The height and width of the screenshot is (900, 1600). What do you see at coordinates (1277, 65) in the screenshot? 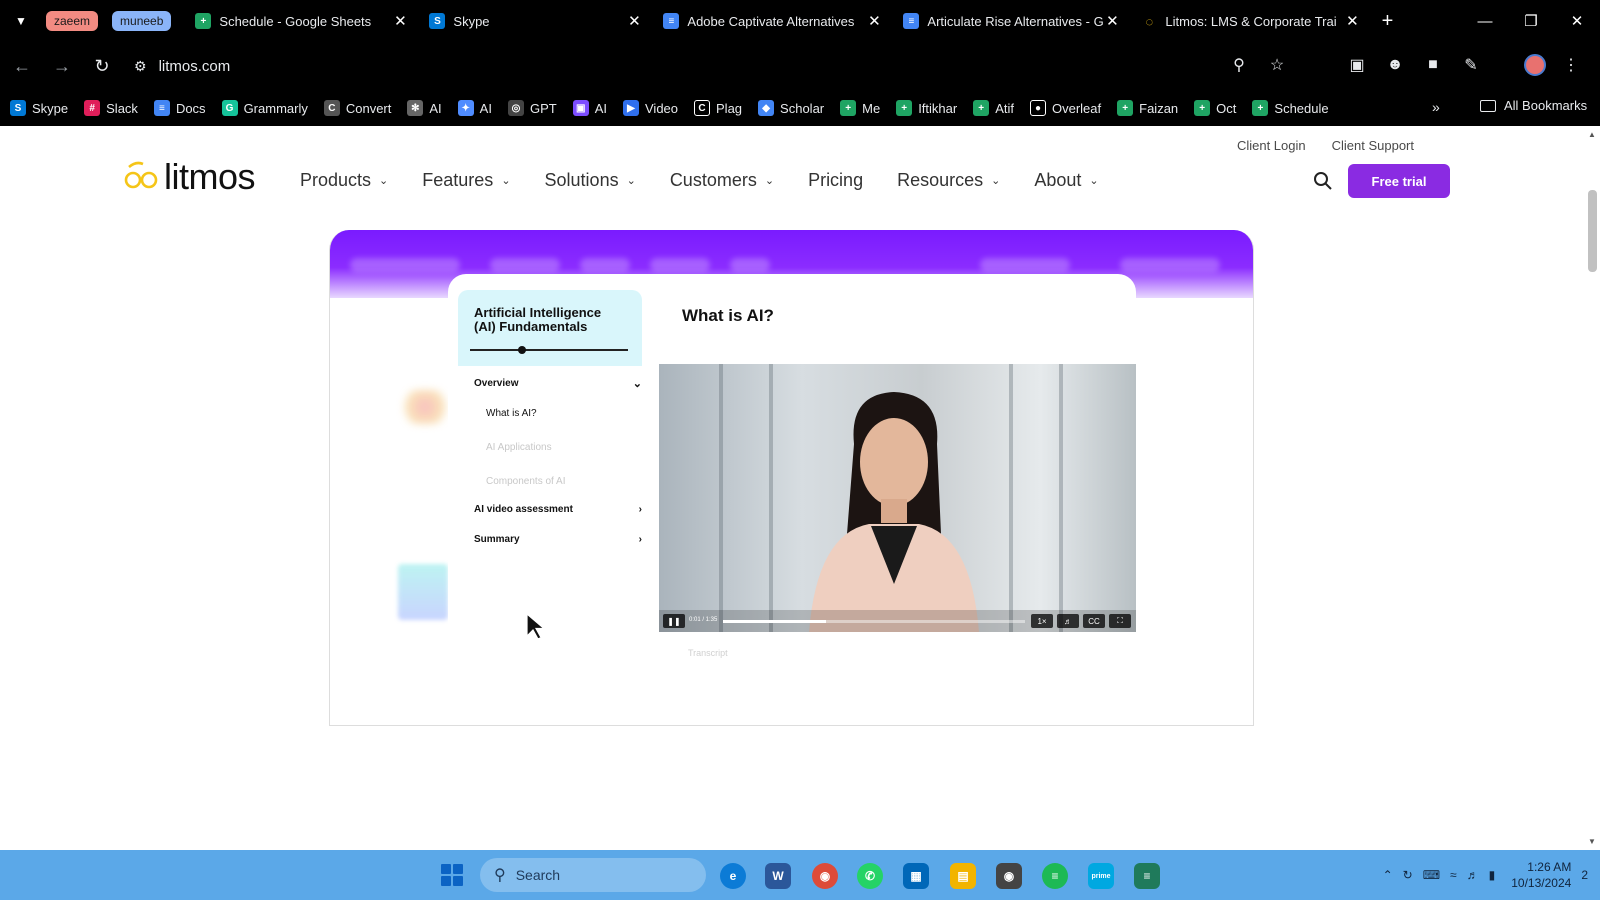
I see `bookmark-star-icon: ☆` at bounding box center [1277, 65].